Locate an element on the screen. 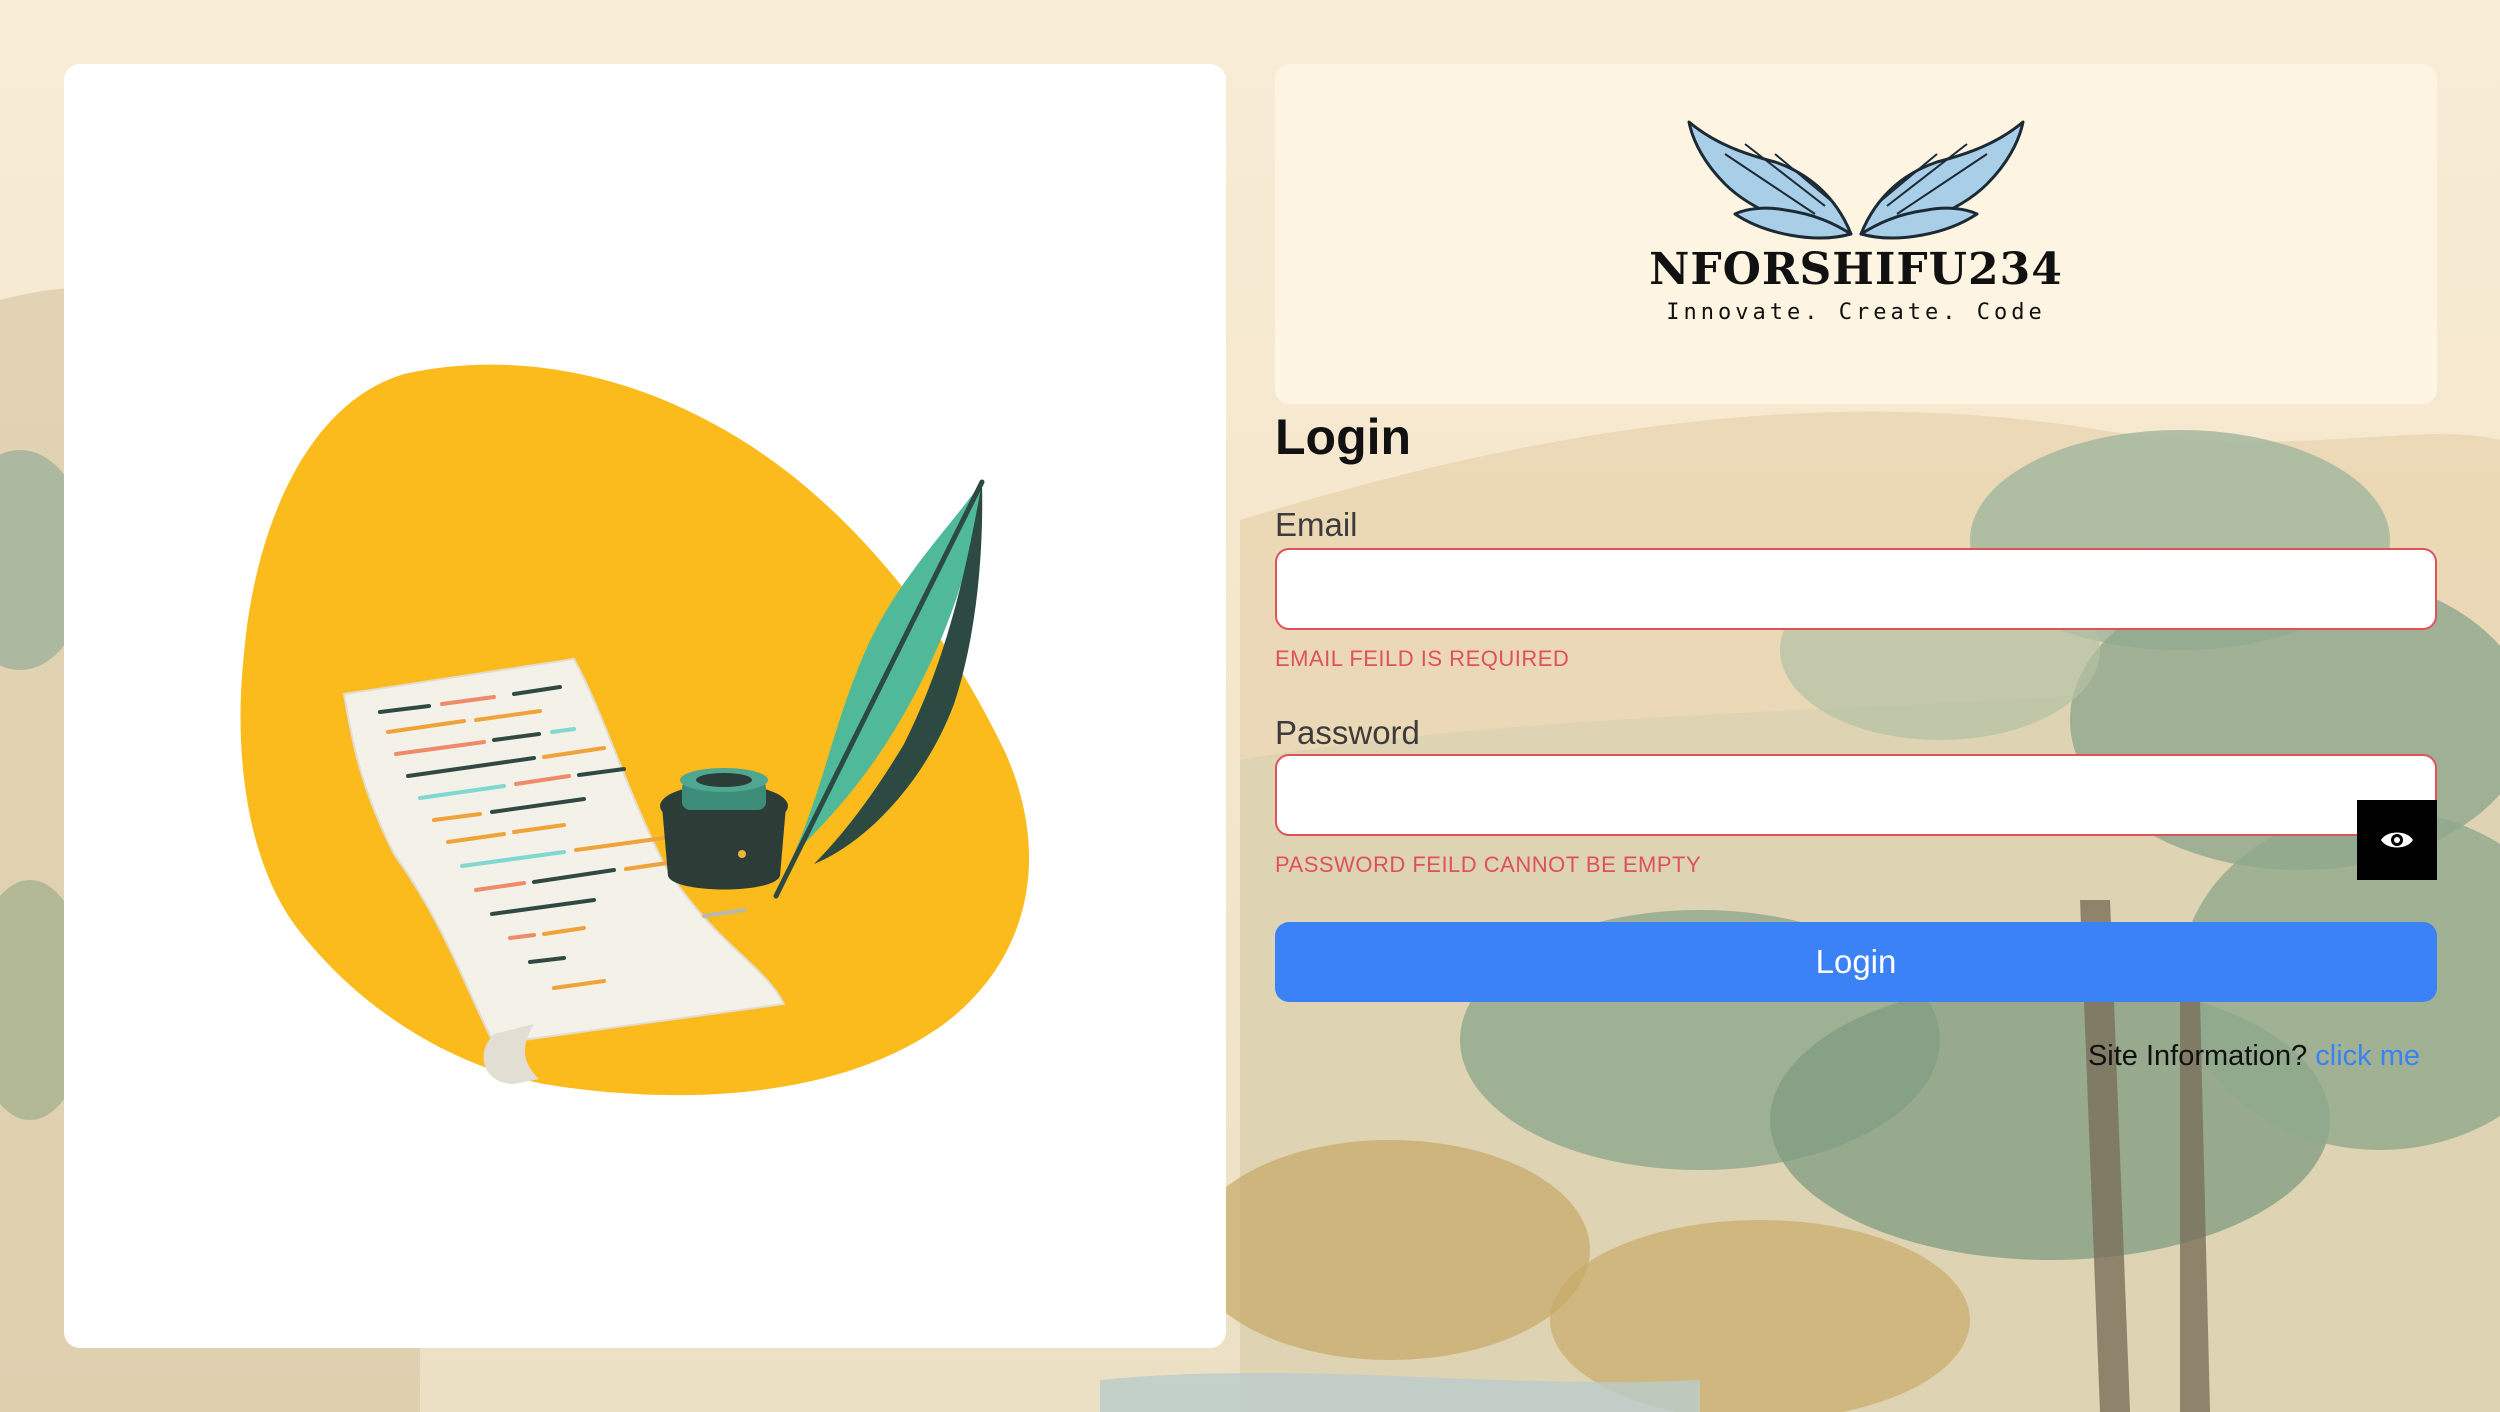 Image resolution: width=2500 pixels, height=1412 pixels. site-info-link: click me is located at coordinates (2367, 1056).